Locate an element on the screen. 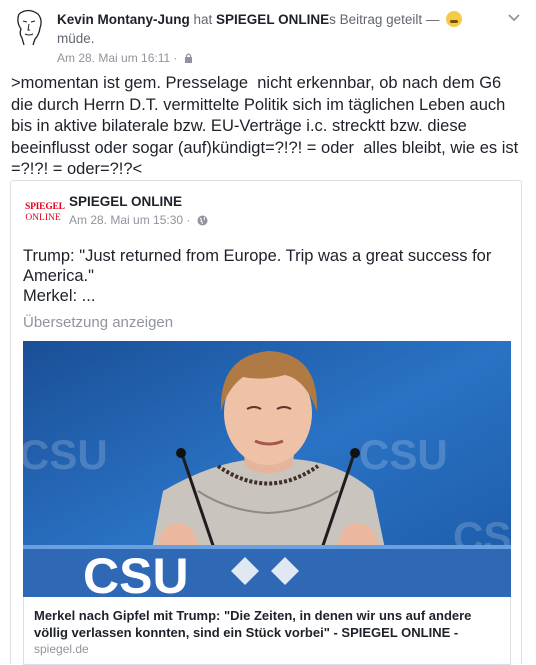  translate-link: Übersetzung anzeigen is located at coordinates (98, 322).